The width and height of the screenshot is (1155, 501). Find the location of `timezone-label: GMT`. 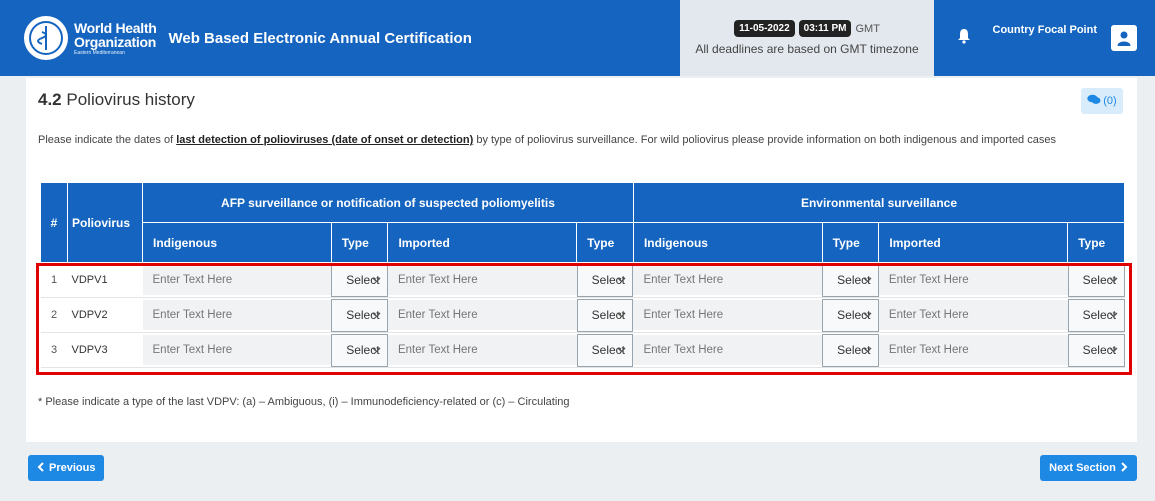

timezone-label: GMT is located at coordinates (867, 28).